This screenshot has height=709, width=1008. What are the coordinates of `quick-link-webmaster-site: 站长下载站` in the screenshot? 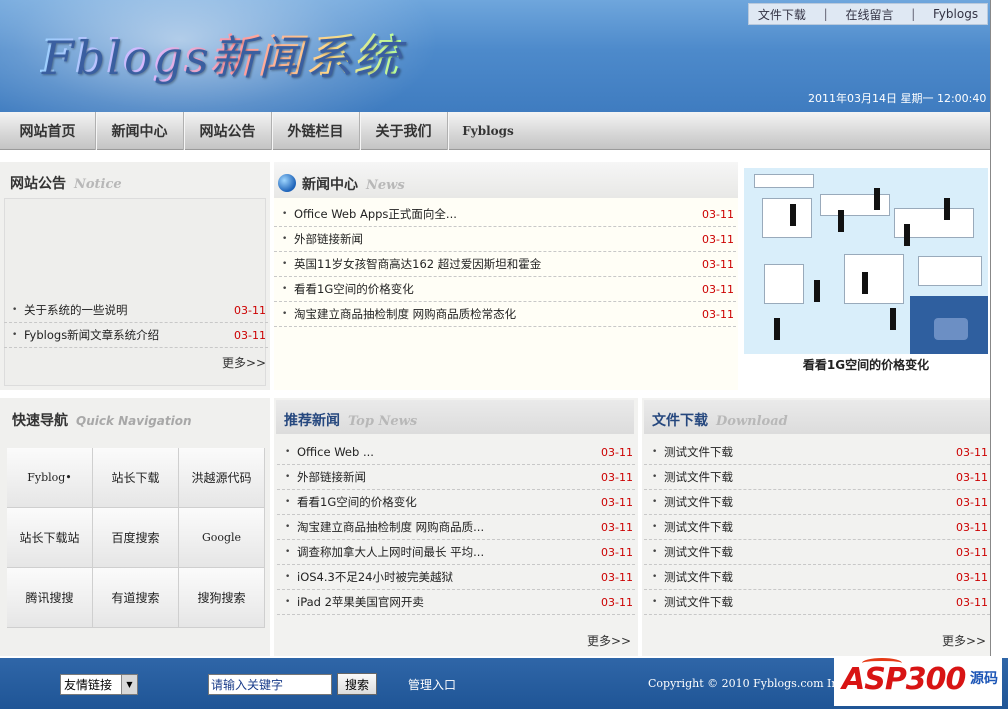 It's located at (50, 538).